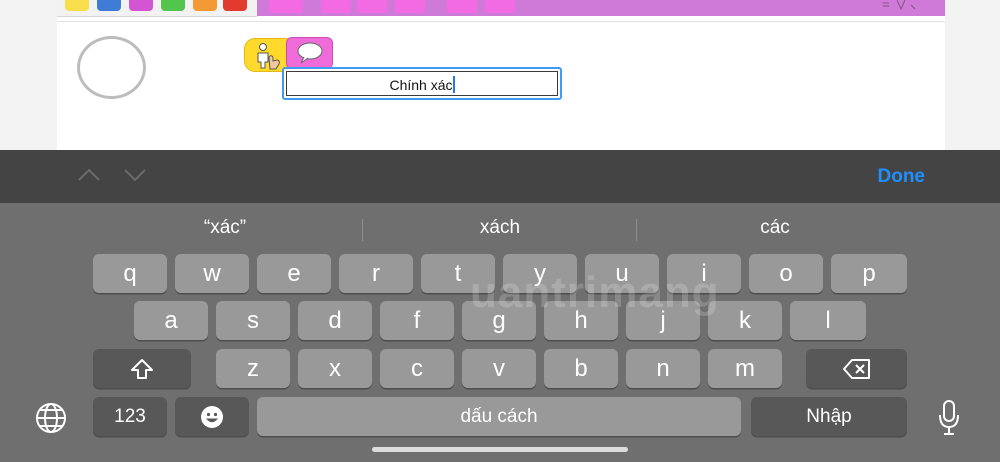 The height and width of the screenshot is (462, 1000). I want to click on tap-character-icon, so click(268, 56).